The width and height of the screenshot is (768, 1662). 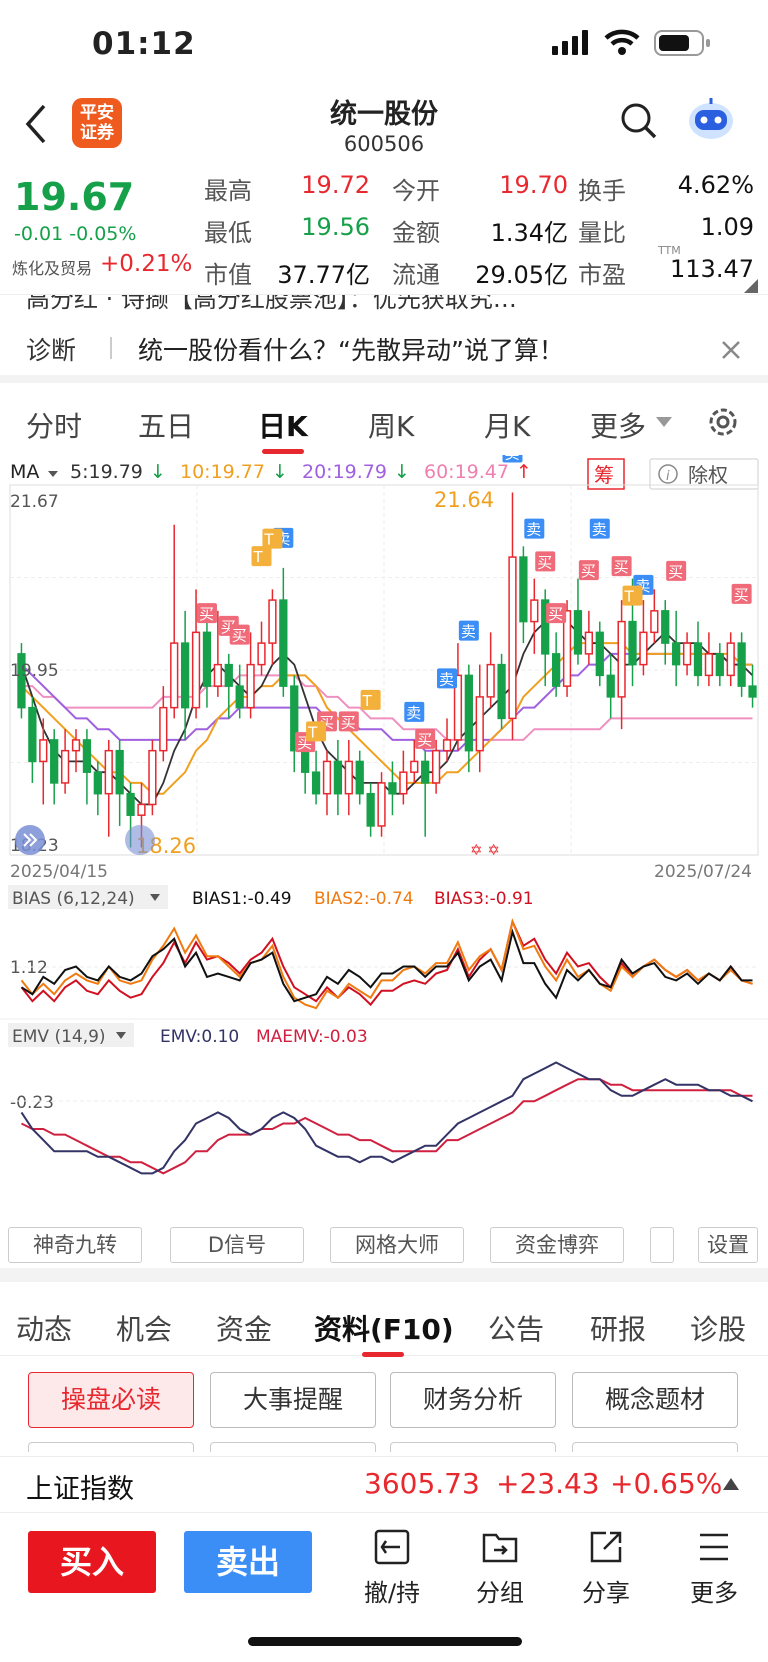 I want to click on indicator-tool-button: 资金博弈, so click(x=557, y=1245).